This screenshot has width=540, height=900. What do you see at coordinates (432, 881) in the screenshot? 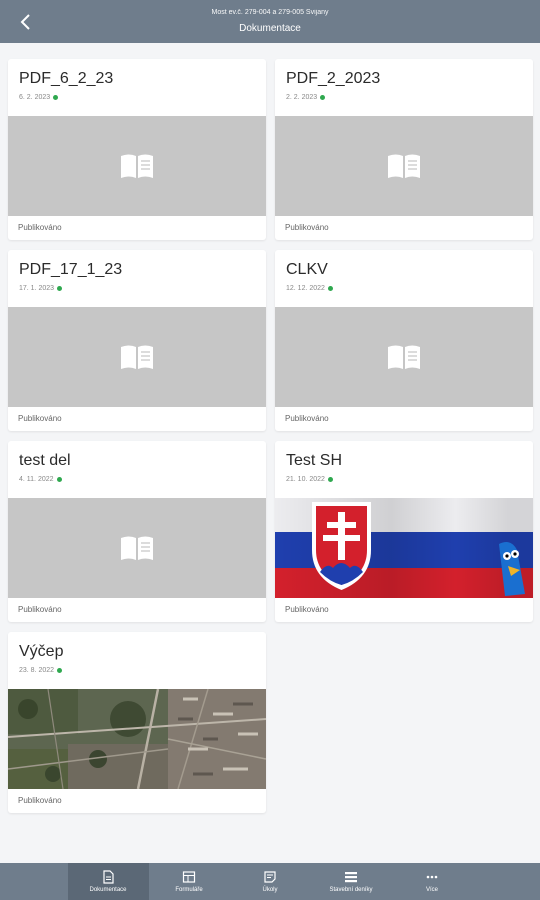
I see `tab-vice: Více` at bounding box center [432, 881].